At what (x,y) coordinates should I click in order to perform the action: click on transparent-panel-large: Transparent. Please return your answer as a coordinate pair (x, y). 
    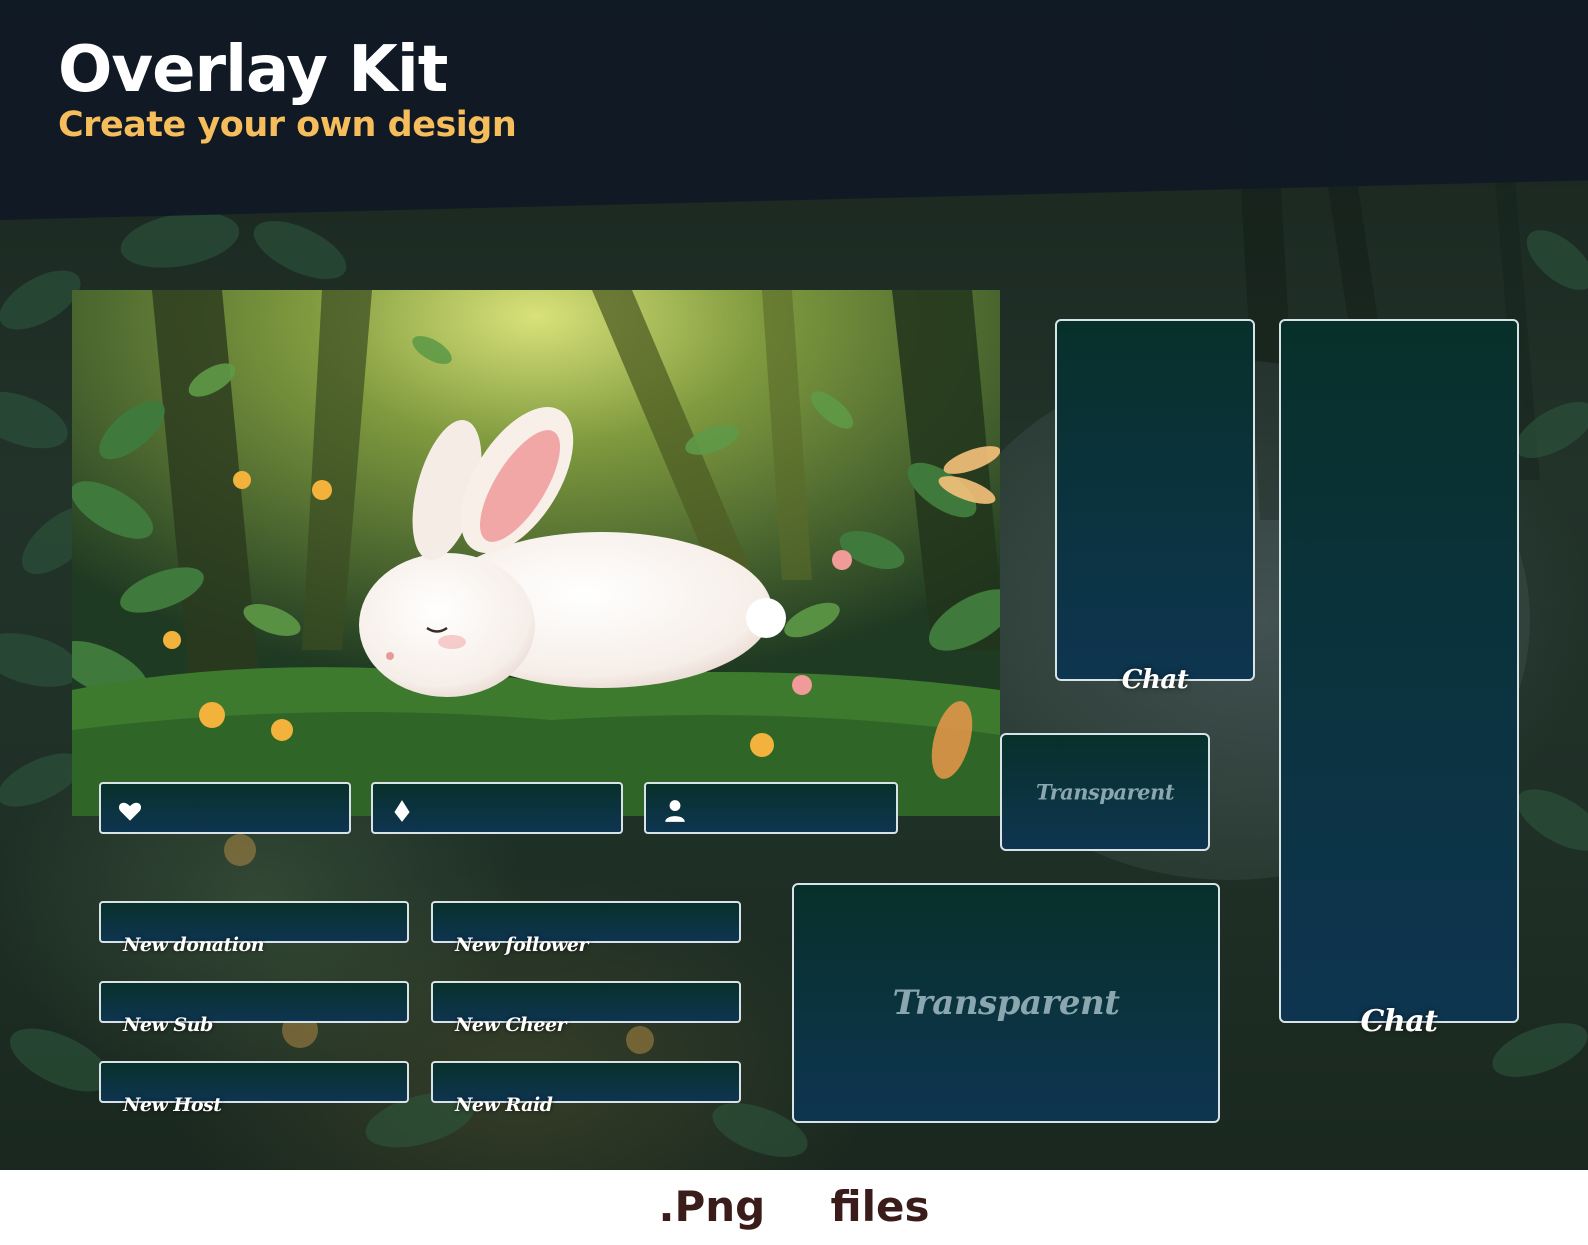
    Looking at the image, I should click on (1006, 1003).